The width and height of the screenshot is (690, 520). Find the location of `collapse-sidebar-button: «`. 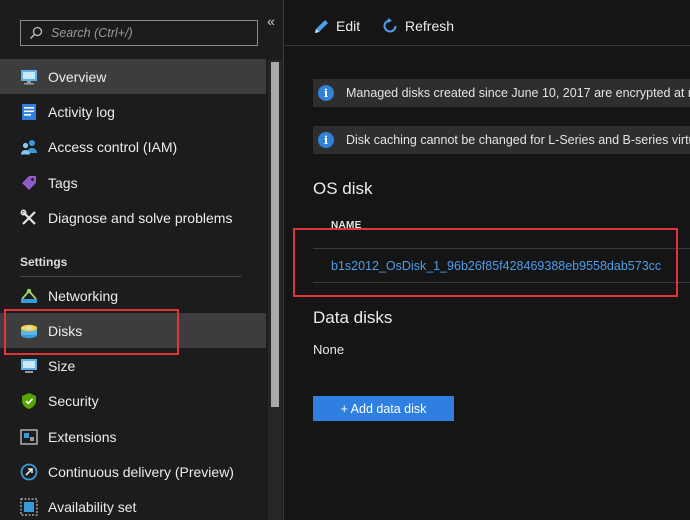

collapse-sidebar-button: « is located at coordinates (271, 21).